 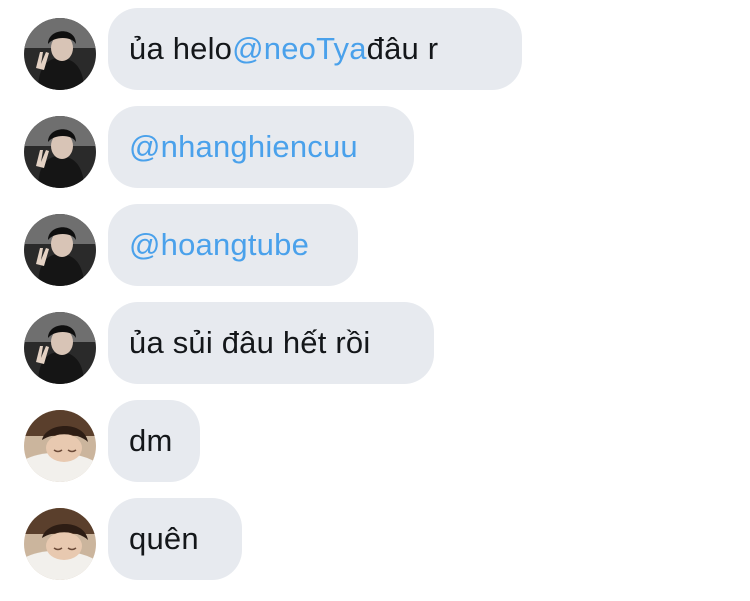 What do you see at coordinates (243, 147) in the screenshot?
I see `mention-link: @nhanghiencuu` at bounding box center [243, 147].